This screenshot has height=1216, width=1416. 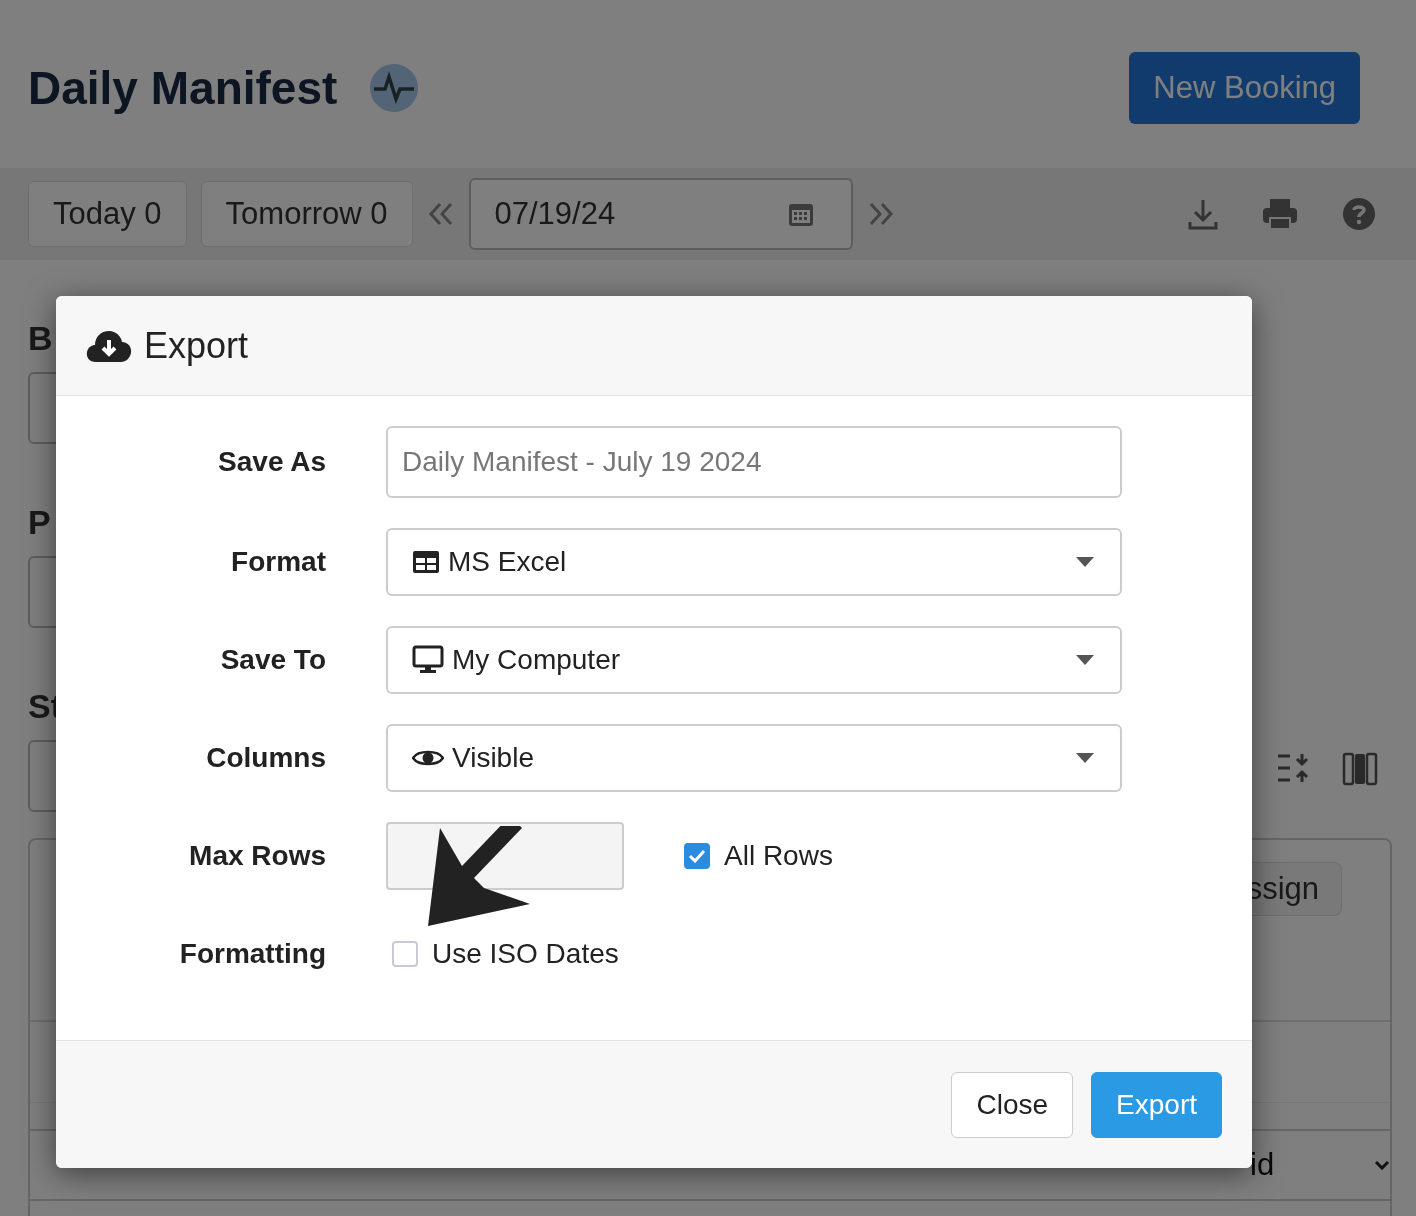 I want to click on filter-label: P, so click(x=39, y=522).